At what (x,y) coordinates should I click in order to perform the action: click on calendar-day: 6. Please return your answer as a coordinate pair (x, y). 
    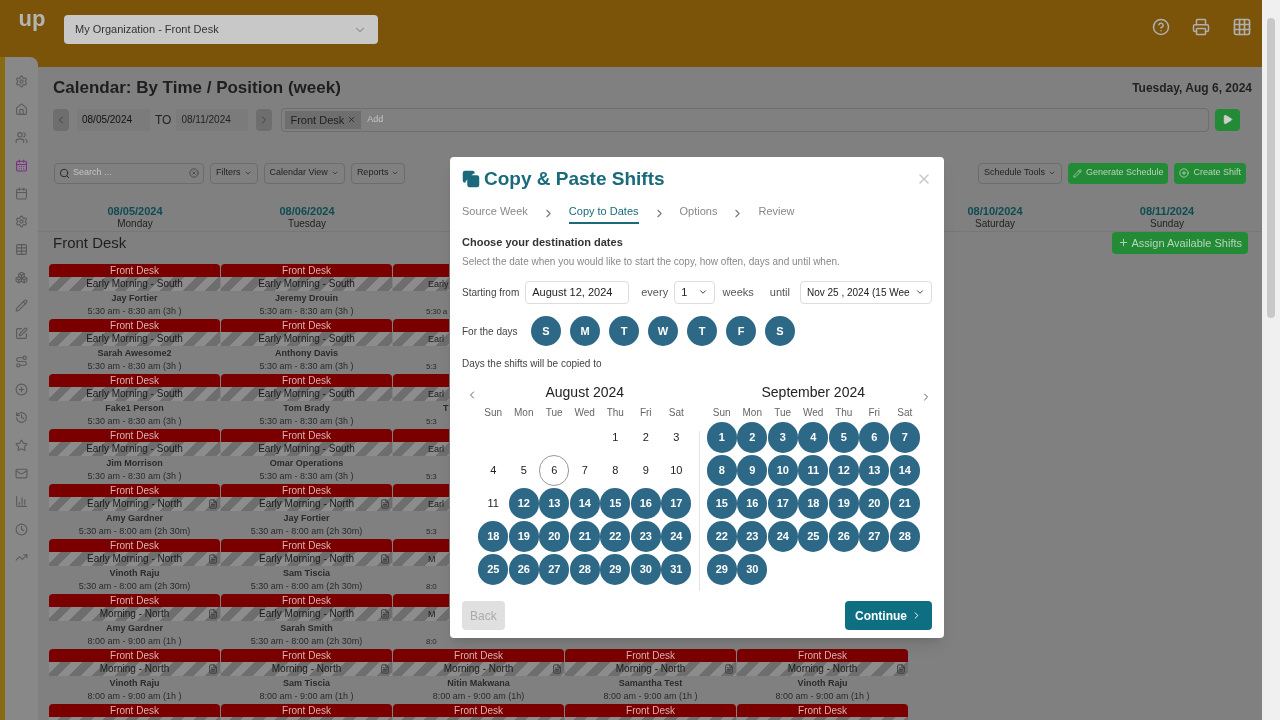
    Looking at the image, I should click on (874, 437).